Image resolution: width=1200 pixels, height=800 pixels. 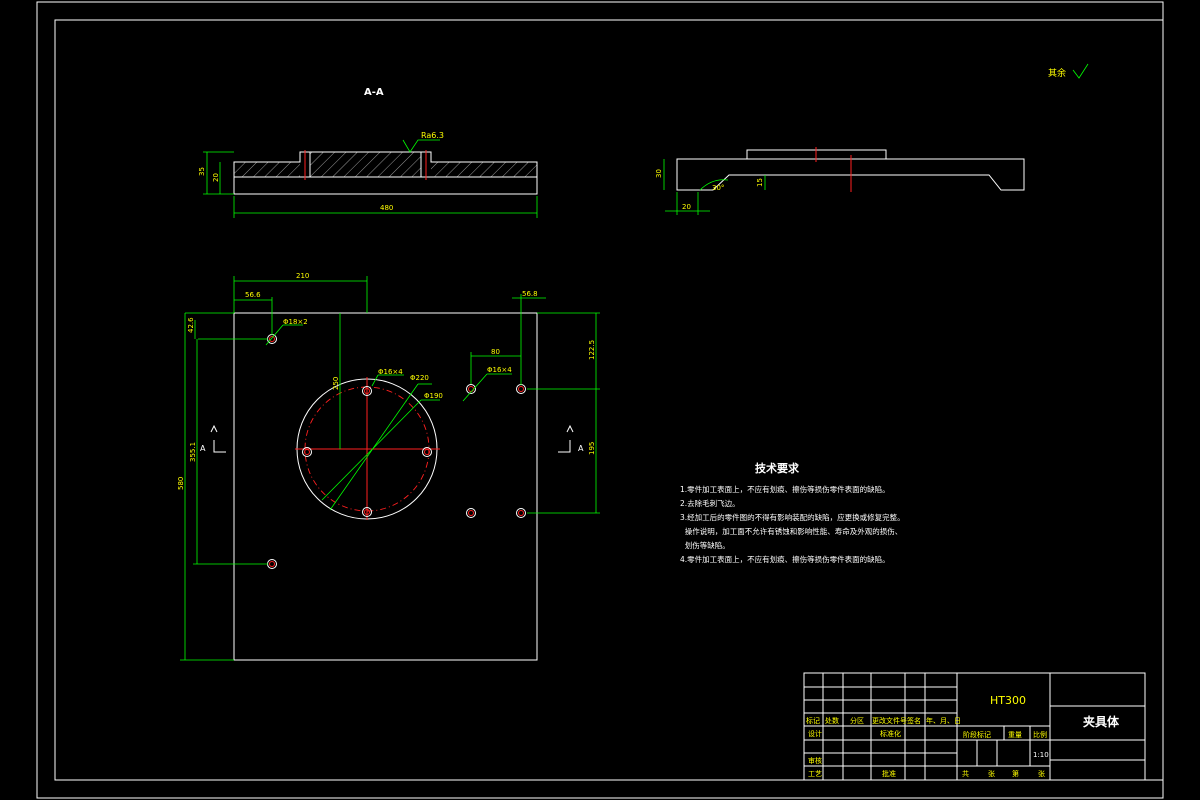 What do you see at coordinates (815, 774) in the screenshot?
I see `process-label: 工艺` at bounding box center [815, 774].